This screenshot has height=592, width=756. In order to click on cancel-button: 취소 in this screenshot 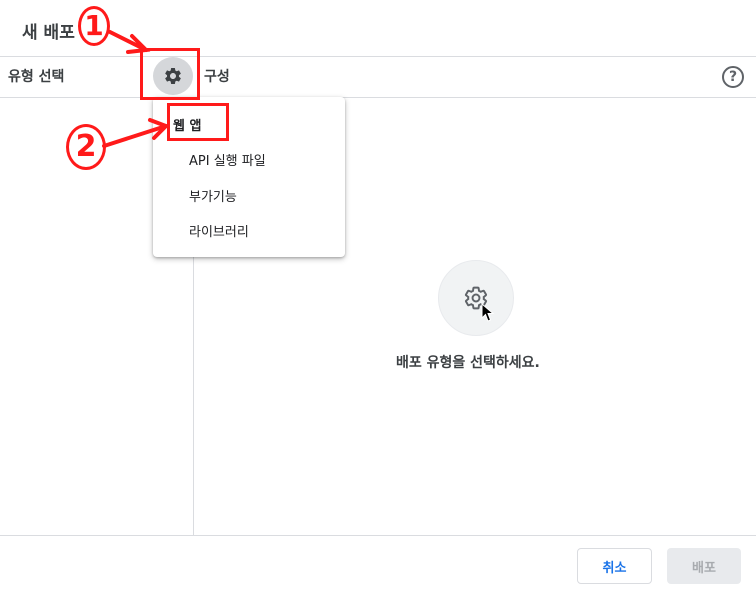, I will do `click(614, 566)`.